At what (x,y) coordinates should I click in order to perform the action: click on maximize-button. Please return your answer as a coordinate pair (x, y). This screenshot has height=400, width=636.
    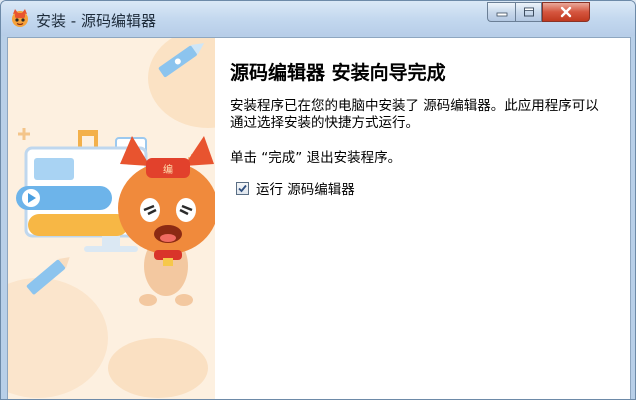
    Looking at the image, I should click on (528, 12).